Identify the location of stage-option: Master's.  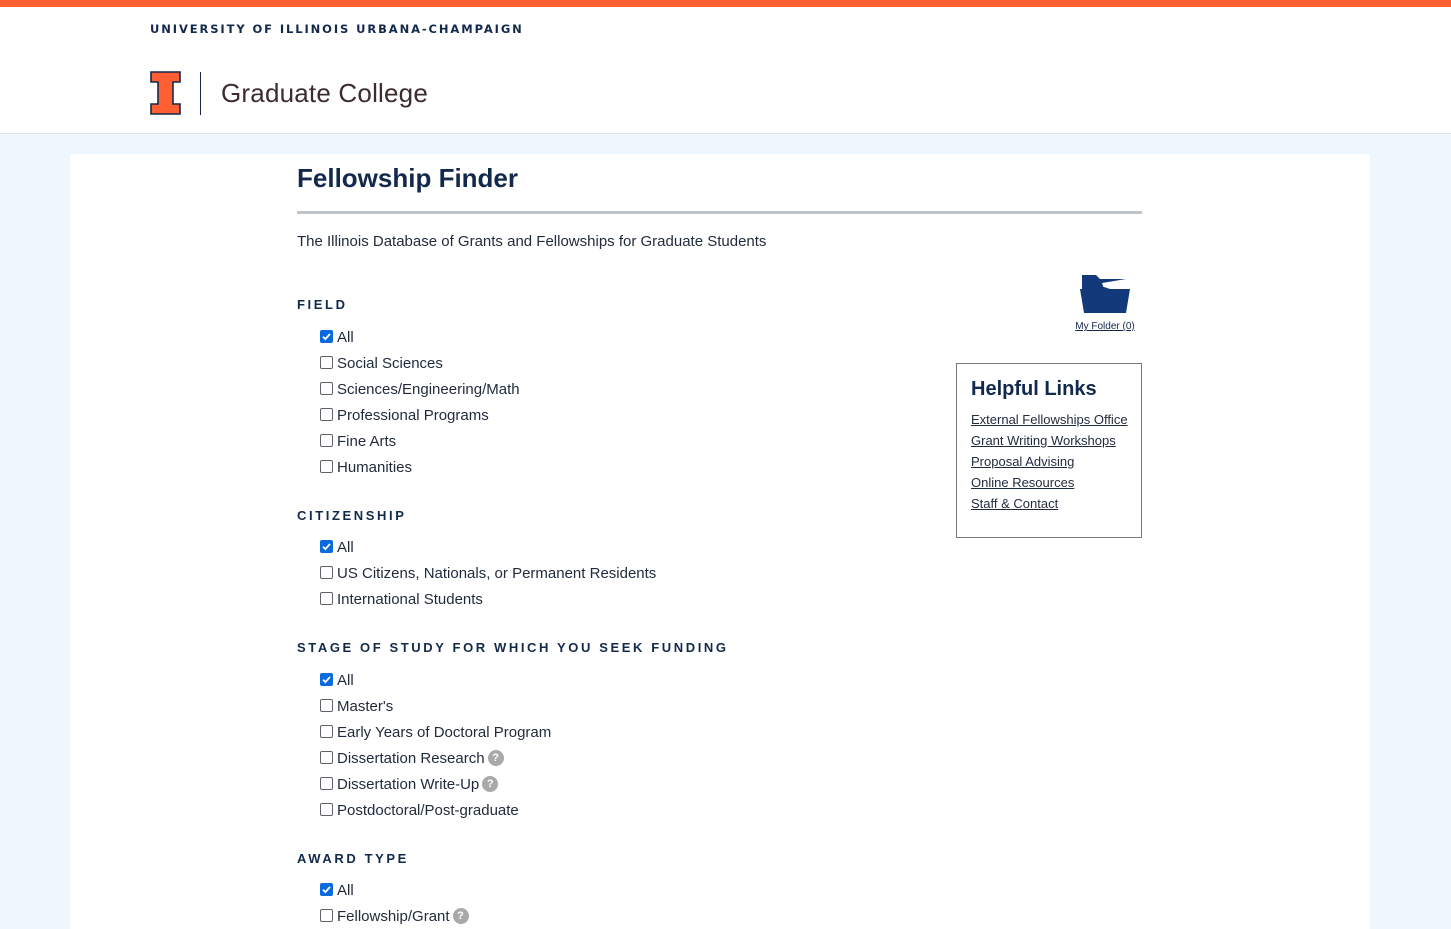
(435, 706).